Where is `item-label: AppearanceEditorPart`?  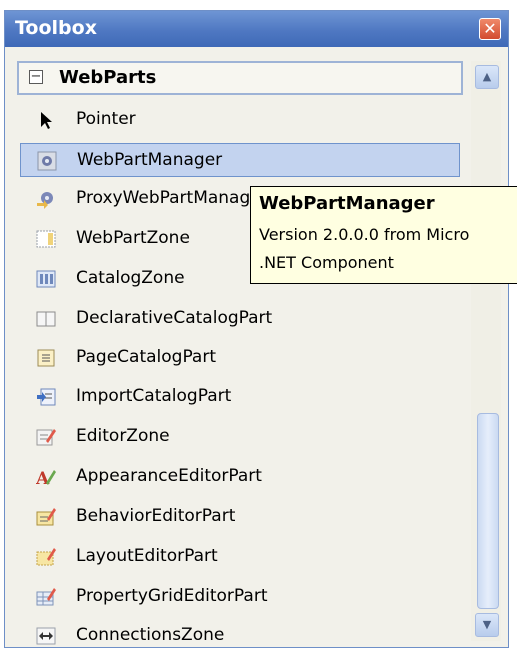
item-label: AppearanceEditorPart is located at coordinates (169, 476).